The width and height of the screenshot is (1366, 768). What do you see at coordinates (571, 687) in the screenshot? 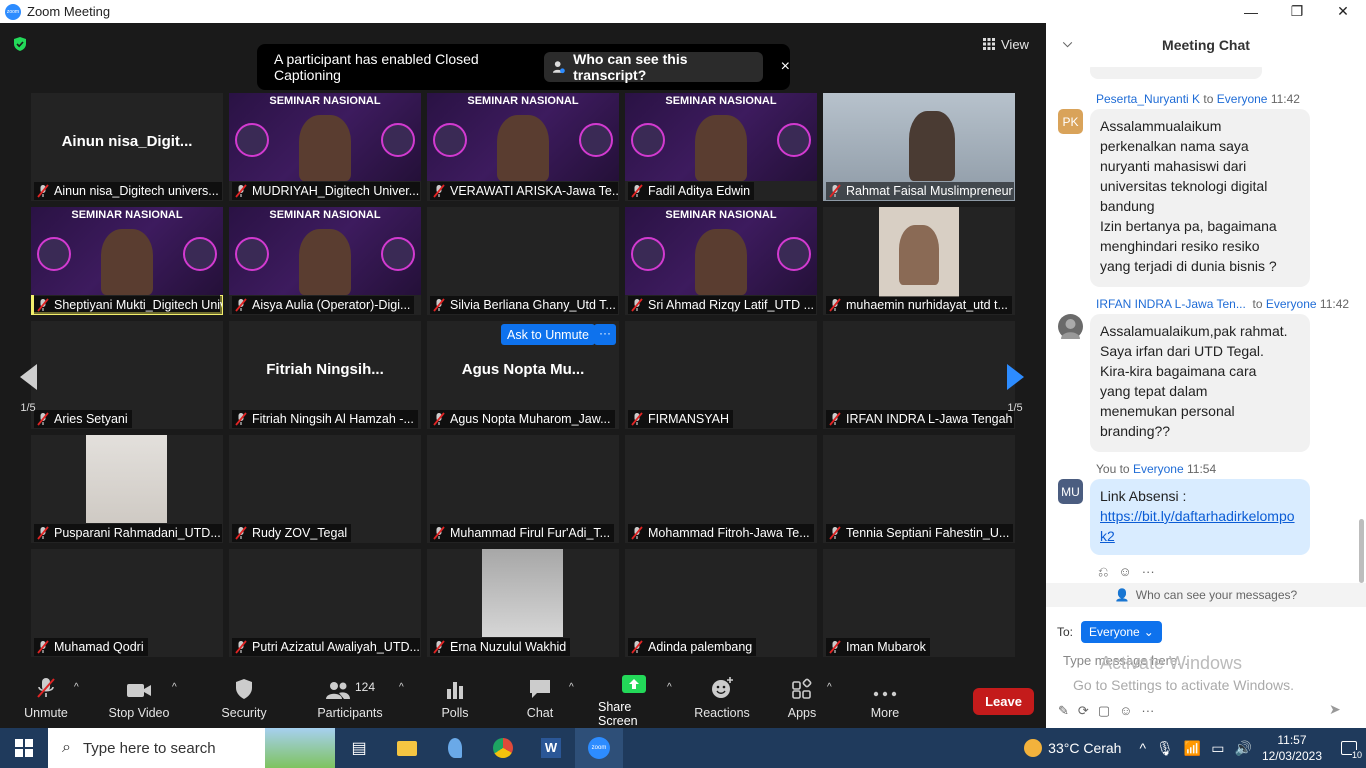
I see `chat-caret-icon: ^` at bounding box center [571, 687].